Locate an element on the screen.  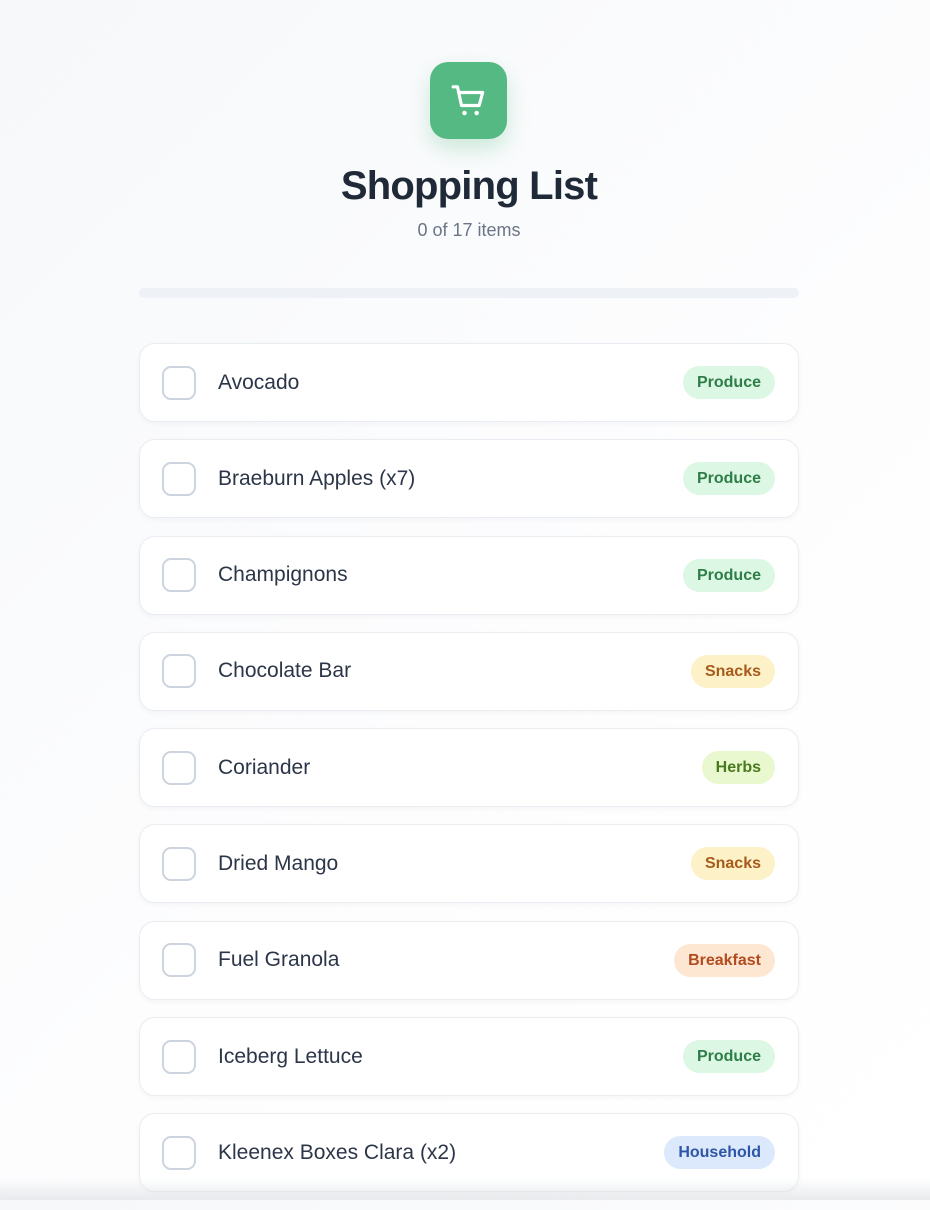
list-item: Coriander Herbs is located at coordinates (469, 768).